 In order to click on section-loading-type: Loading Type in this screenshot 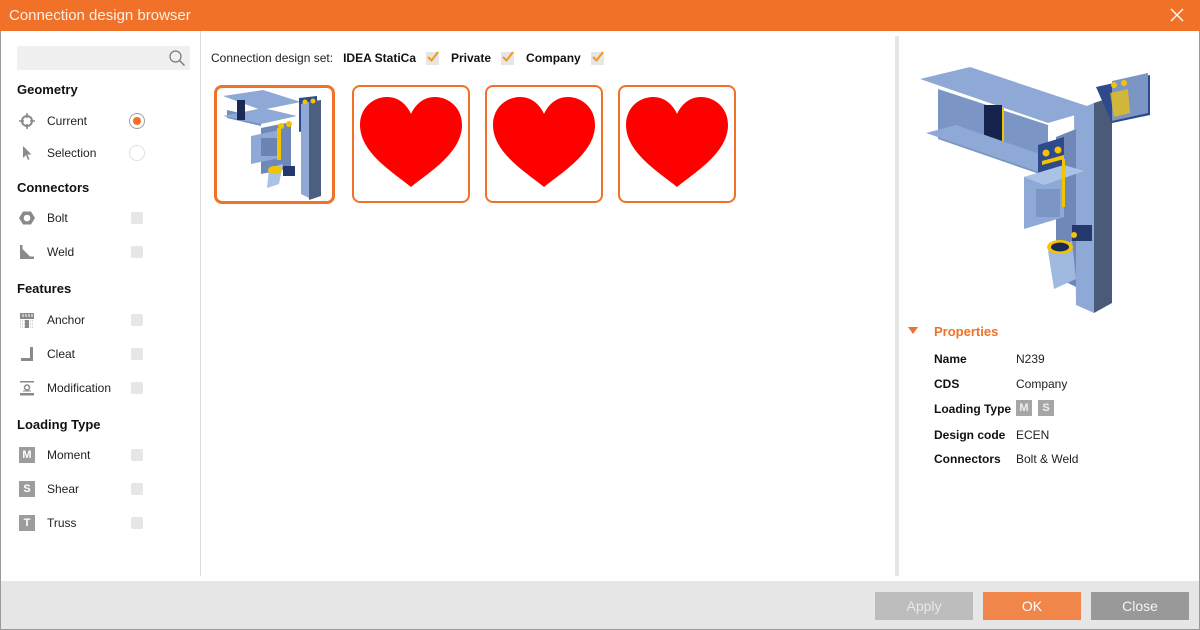, I will do `click(59, 424)`.